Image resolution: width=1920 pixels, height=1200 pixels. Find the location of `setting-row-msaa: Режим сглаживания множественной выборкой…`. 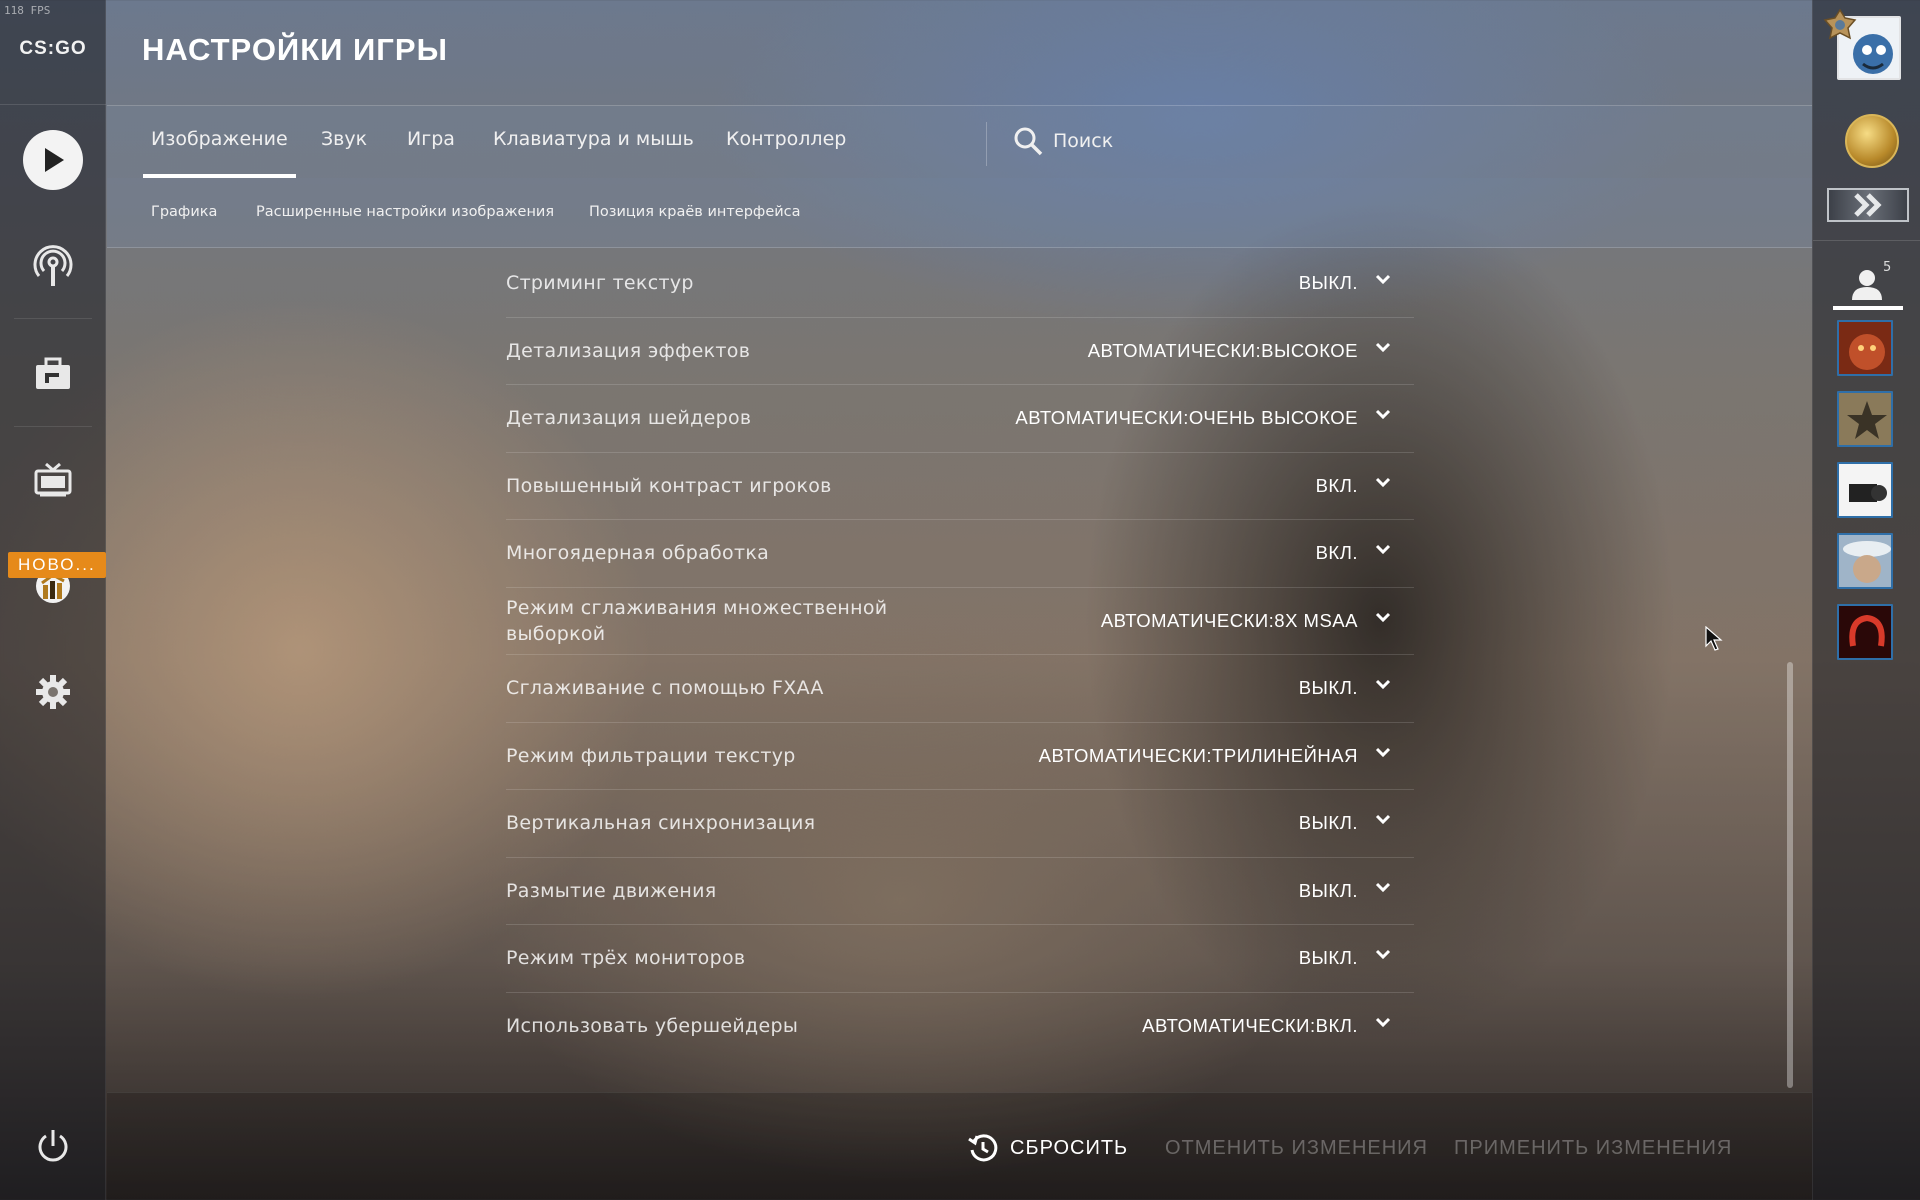

setting-row-msaa: Режим сглаживания множественной выборкой… is located at coordinates (960, 621).